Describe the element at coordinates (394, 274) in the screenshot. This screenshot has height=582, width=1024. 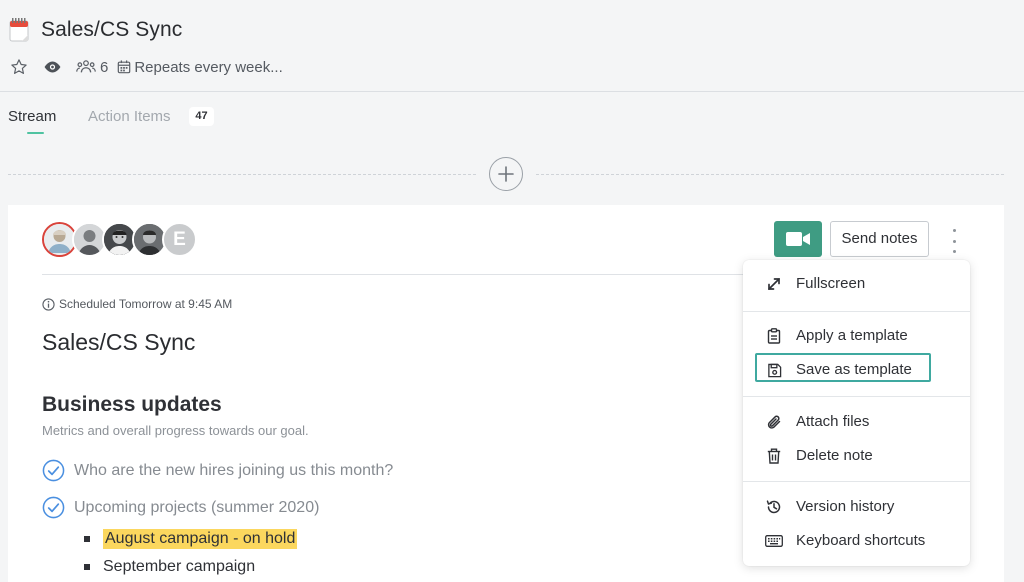
I see `card-divider` at that location.